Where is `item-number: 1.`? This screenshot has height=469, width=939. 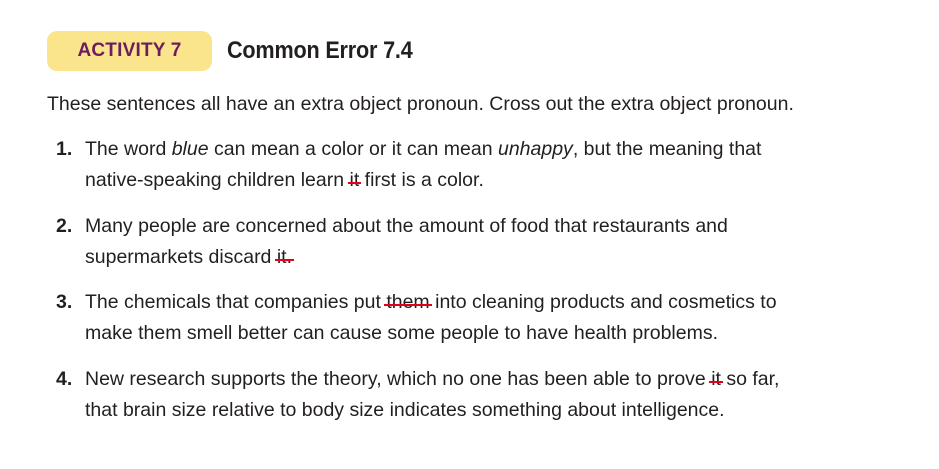
item-number: 1. is located at coordinates (64, 149).